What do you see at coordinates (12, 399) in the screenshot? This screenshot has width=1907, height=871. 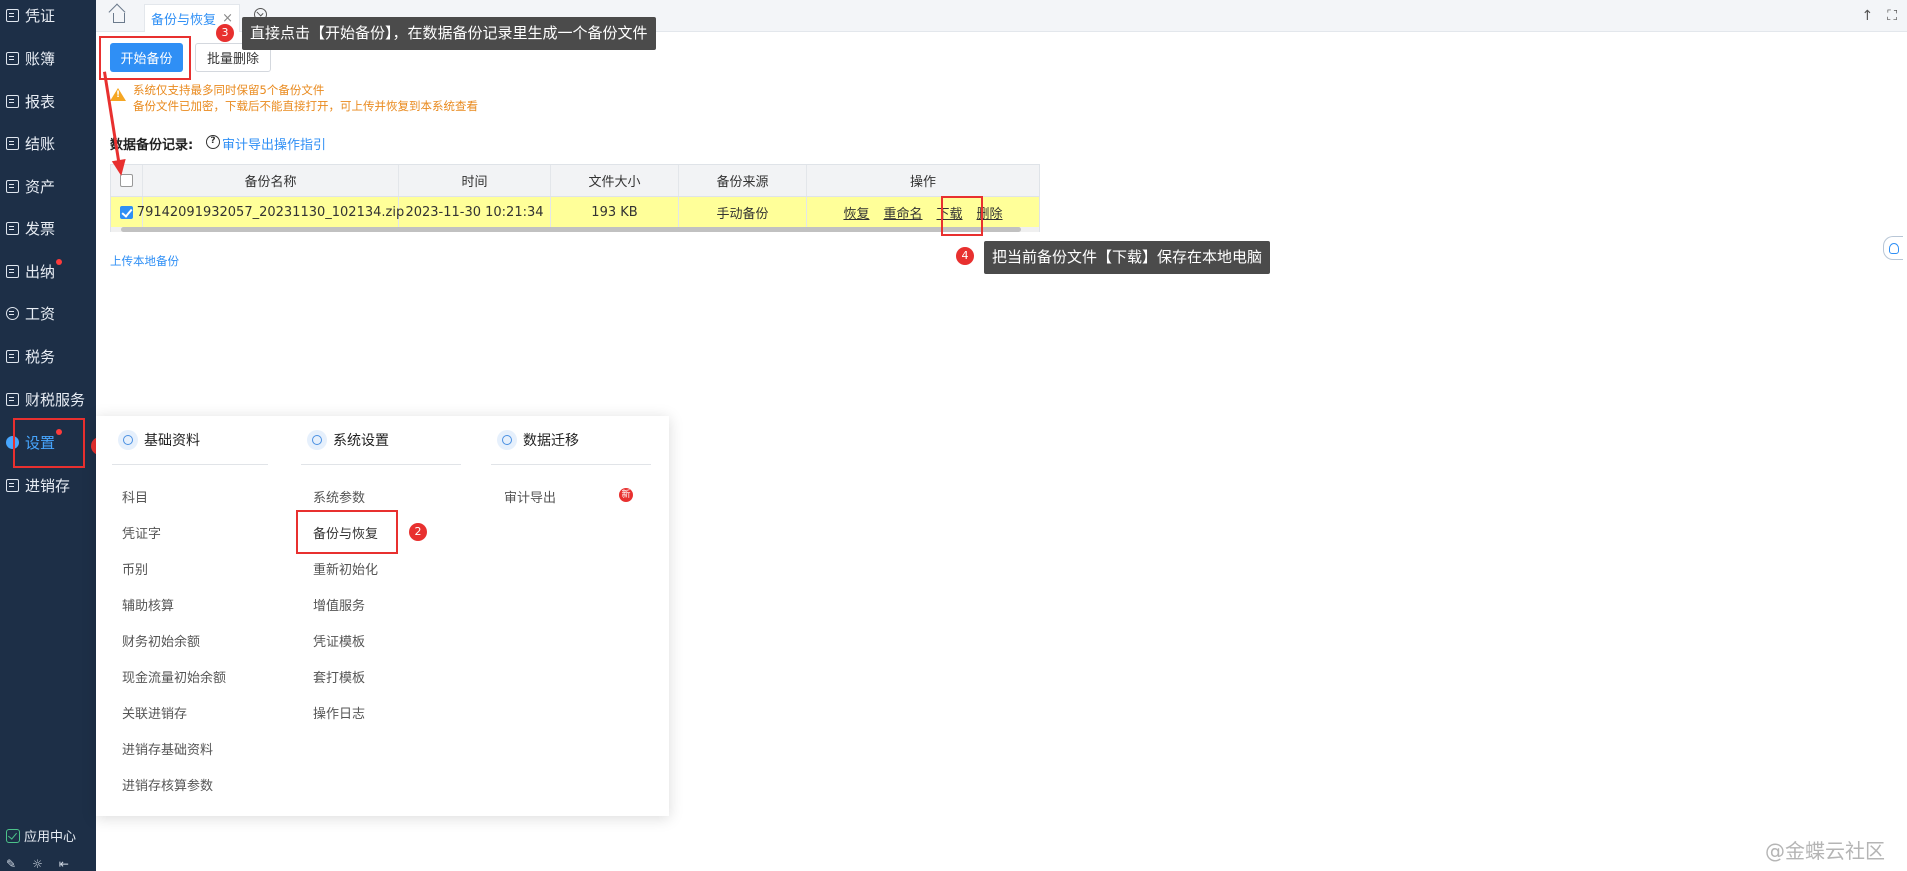 I see `finance-service-icon` at bounding box center [12, 399].